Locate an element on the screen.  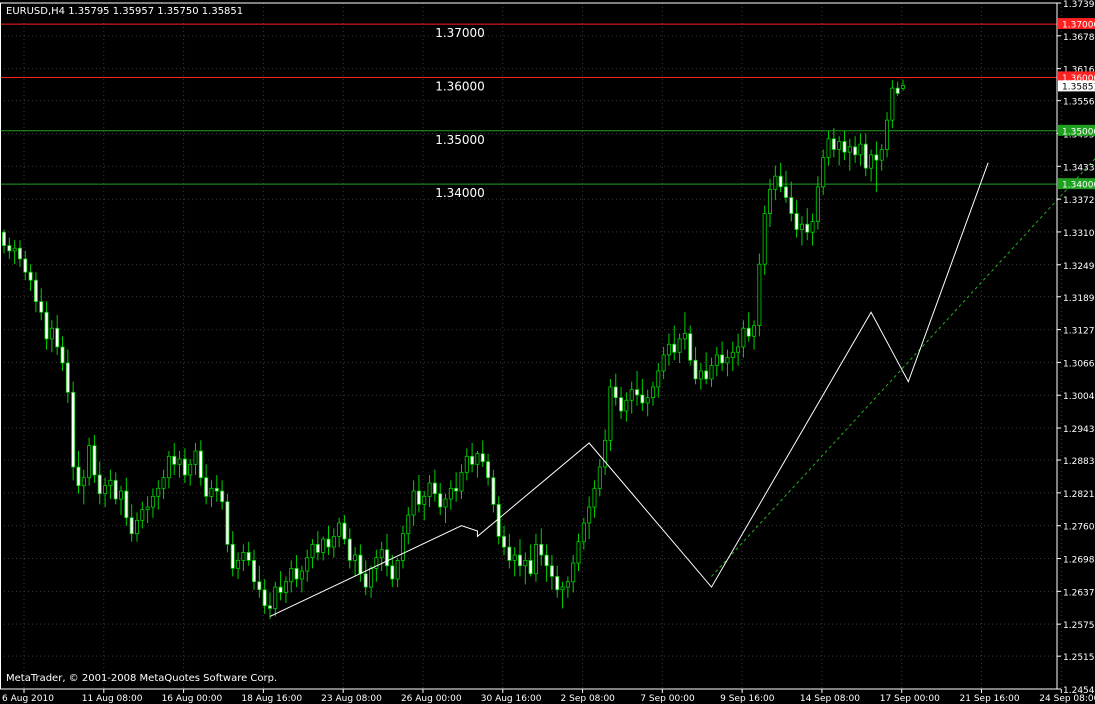
price-axis-label: 1.25755 is located at coordinates (1079, 626).